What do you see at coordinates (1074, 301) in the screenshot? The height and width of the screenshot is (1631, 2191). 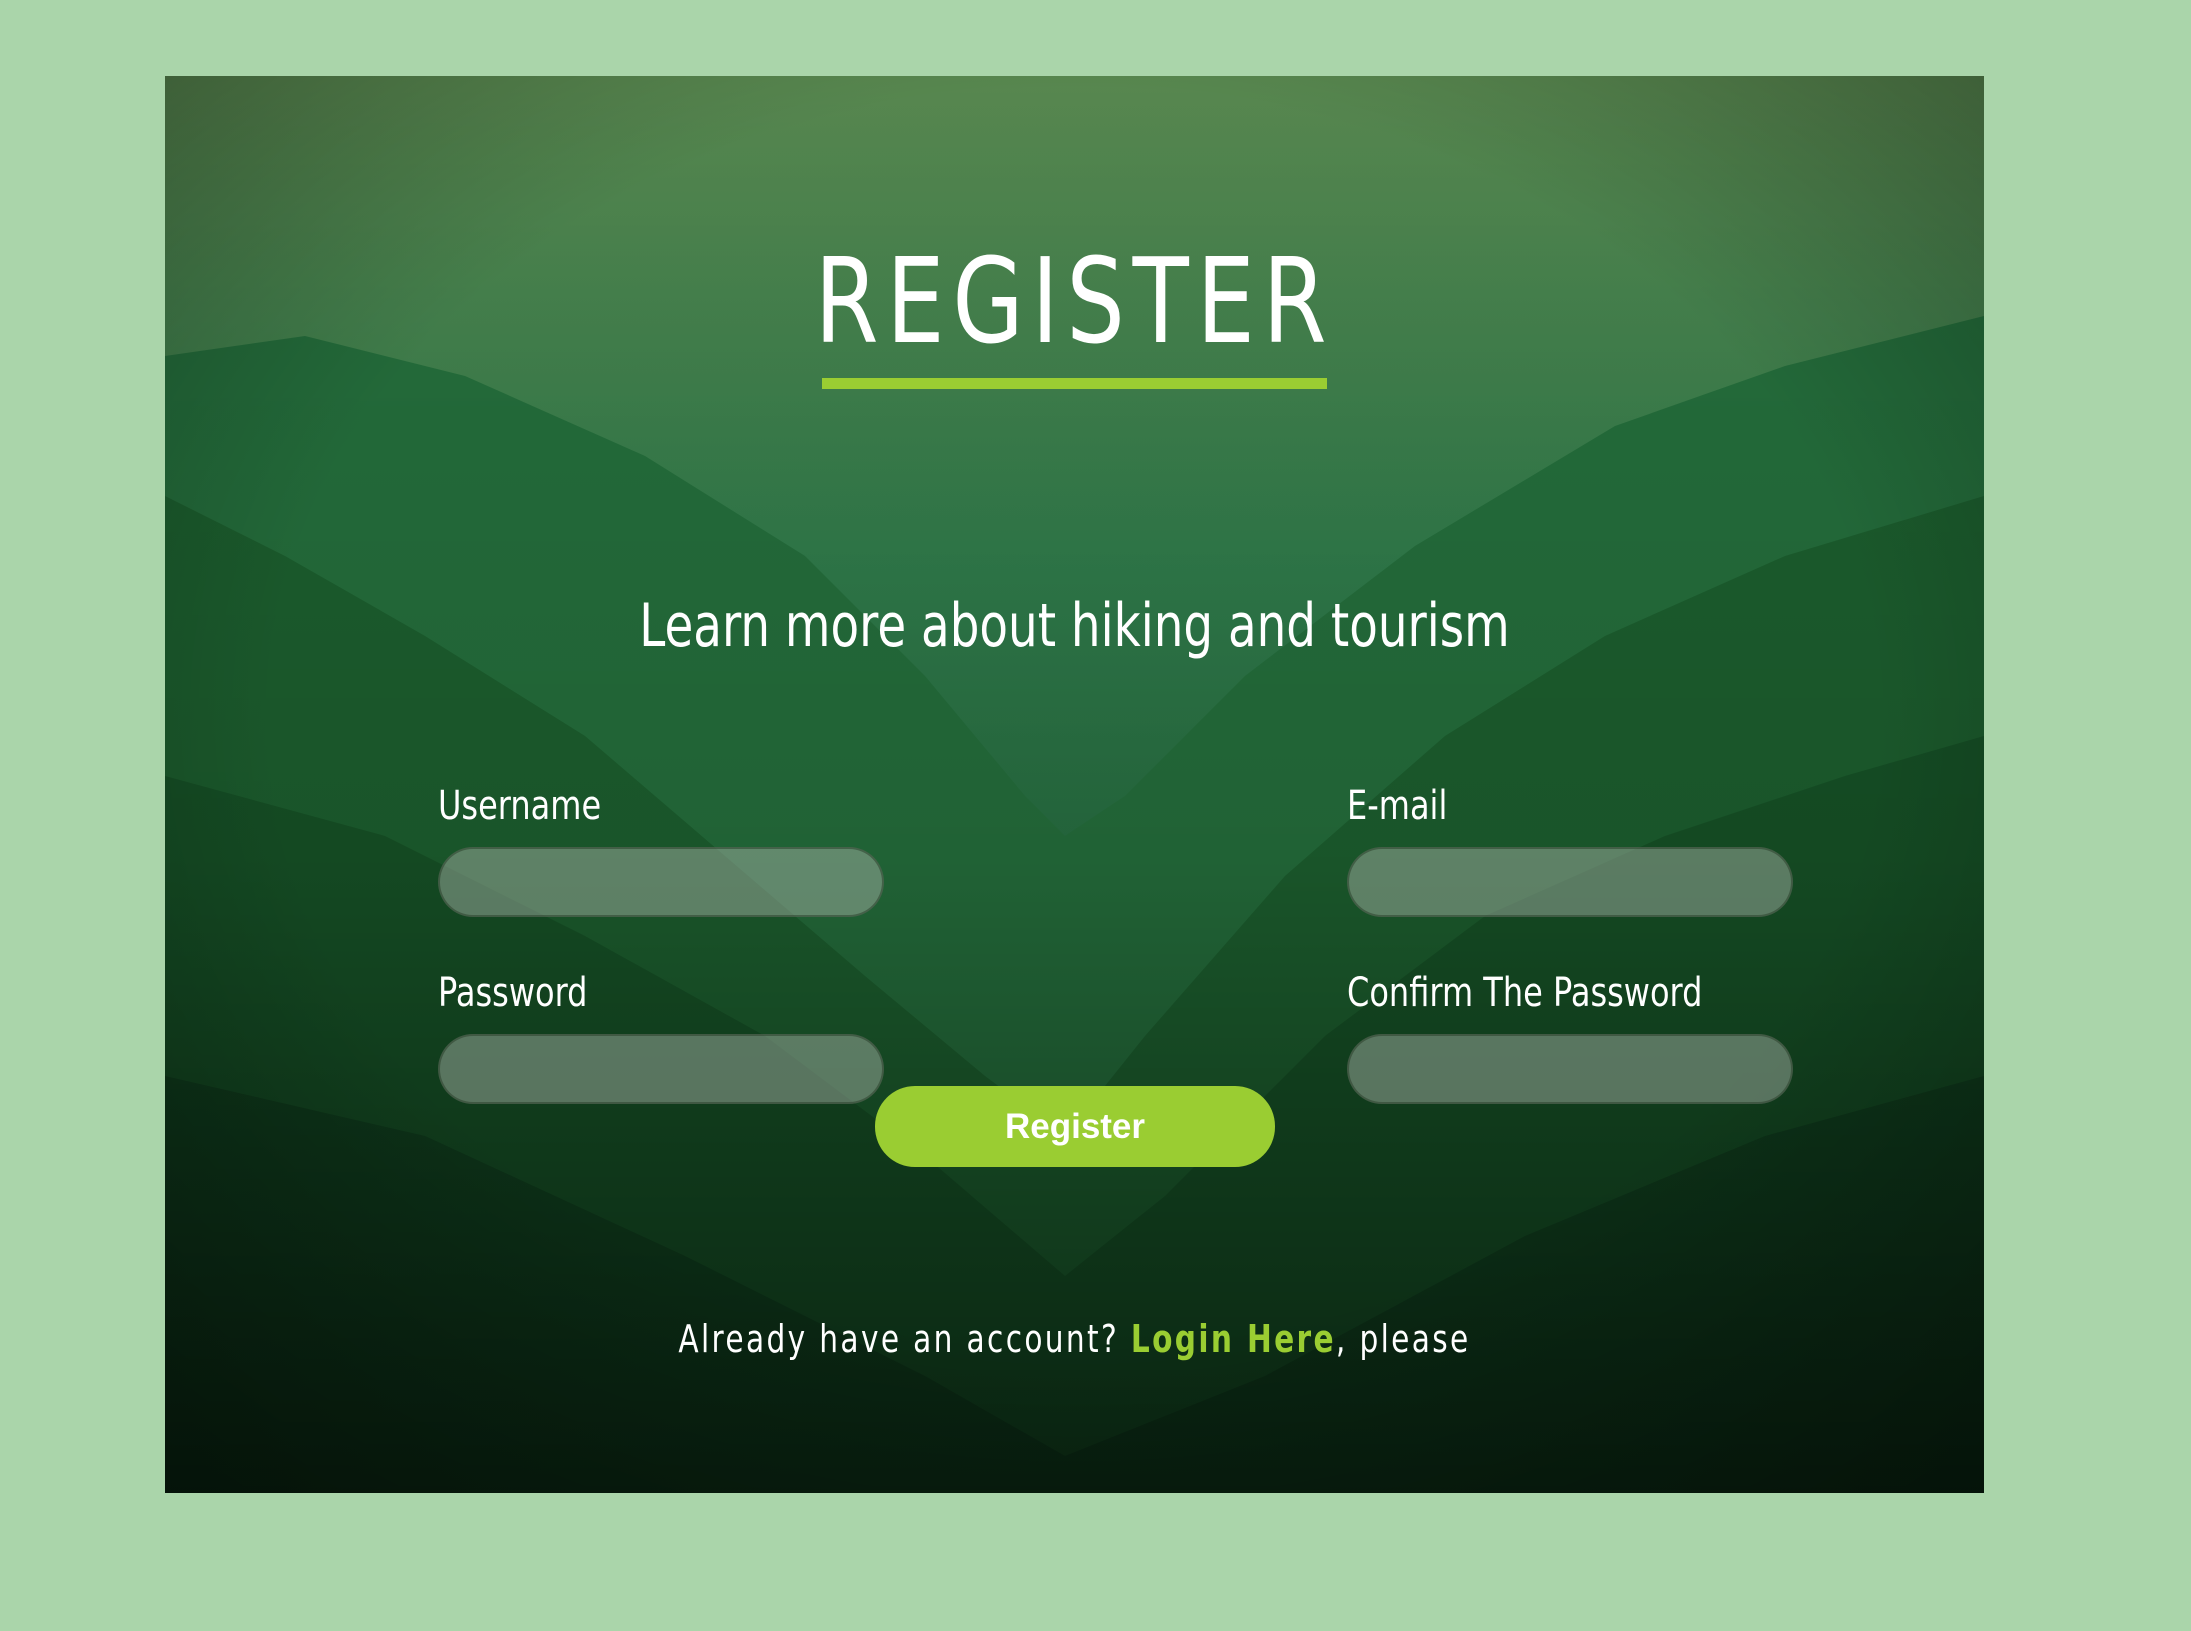 I see `page-title: REGISTER` at bounding box center [1074, 301].